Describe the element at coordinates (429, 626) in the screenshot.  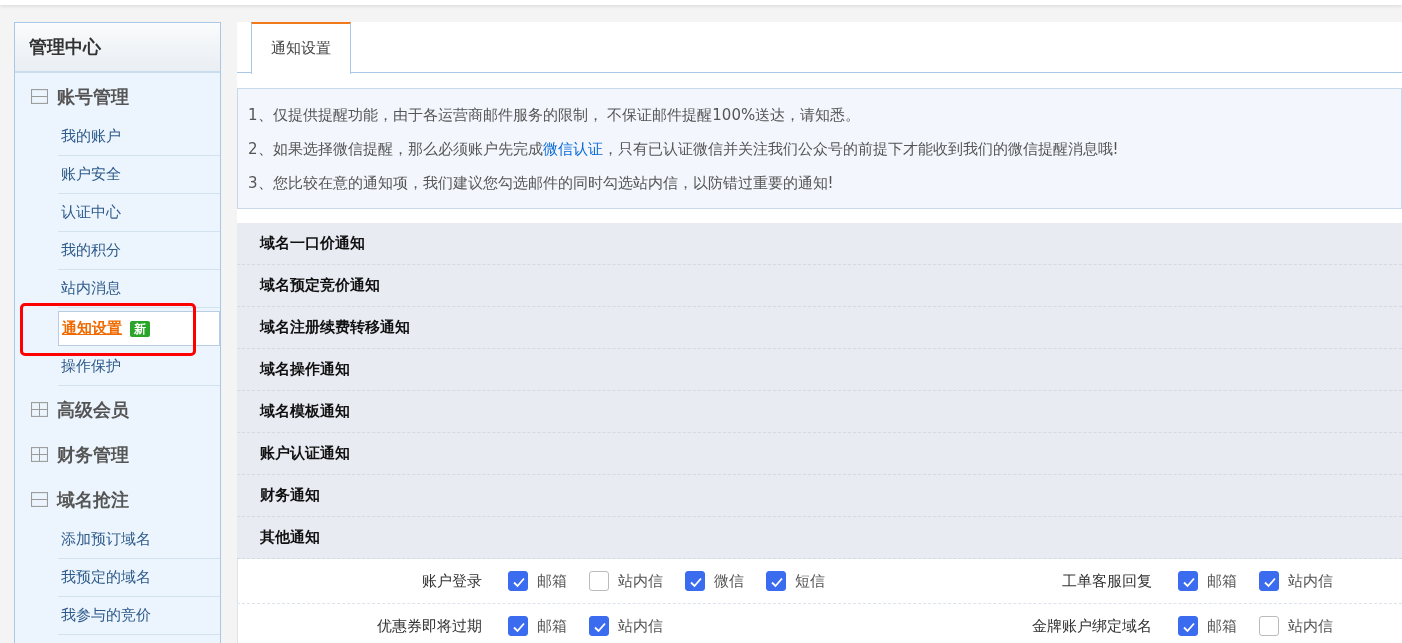
I see `setting-label: 优惠券即将过期` at that location.